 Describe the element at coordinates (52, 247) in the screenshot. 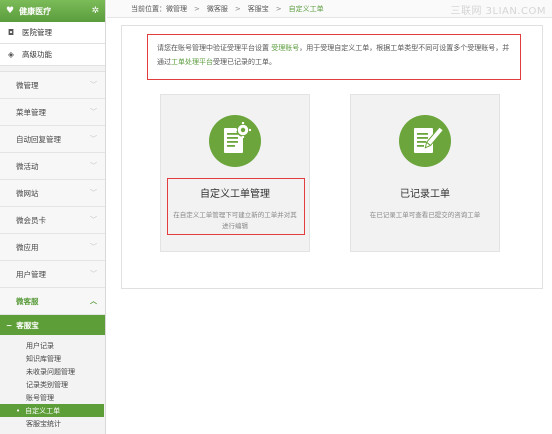

I see `menu-apps: 微应用 ﹀` at that location.